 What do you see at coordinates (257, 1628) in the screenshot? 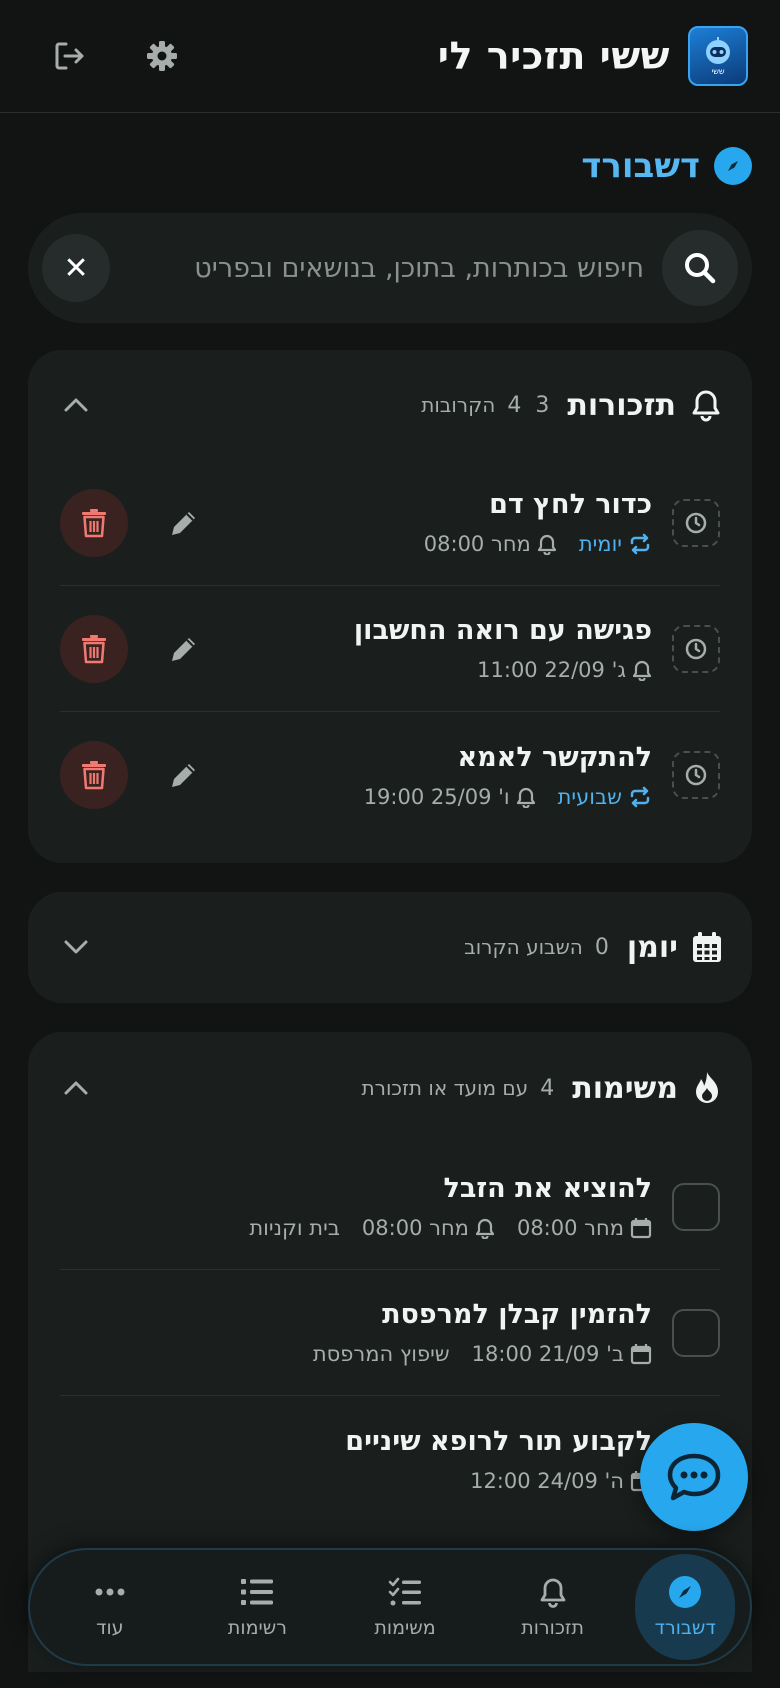
I see `nav-label: רשימות` at bounding box center [257, 1628].